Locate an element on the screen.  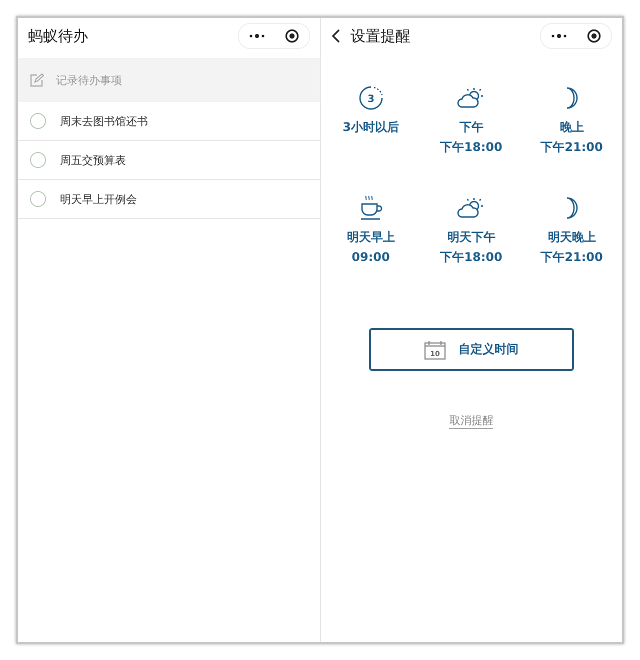
reminder-option: 下午 下午18:00 is located at coordinates (471, 118).